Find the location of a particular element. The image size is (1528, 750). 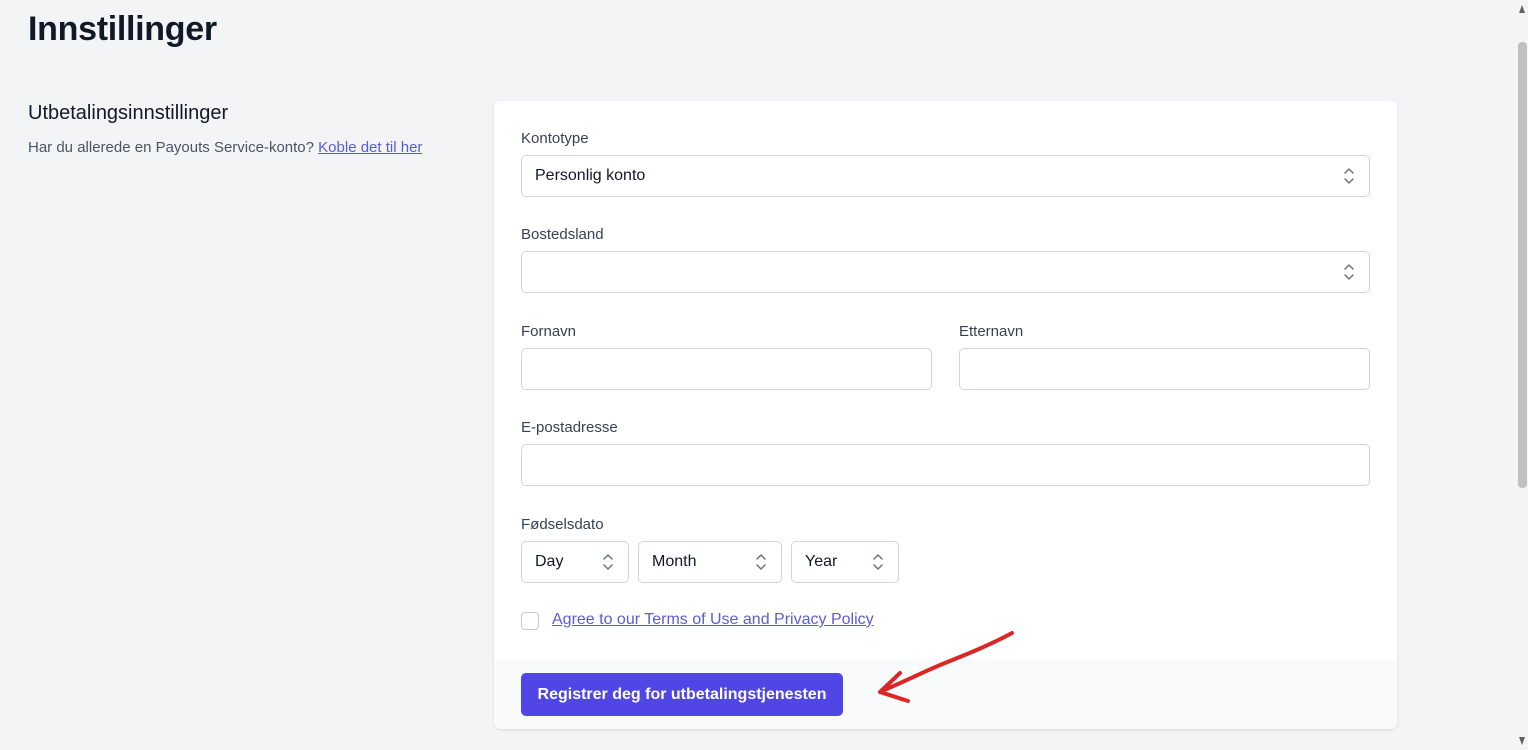

account-type-select: Personlig konto is located at coordinates (945, 176).